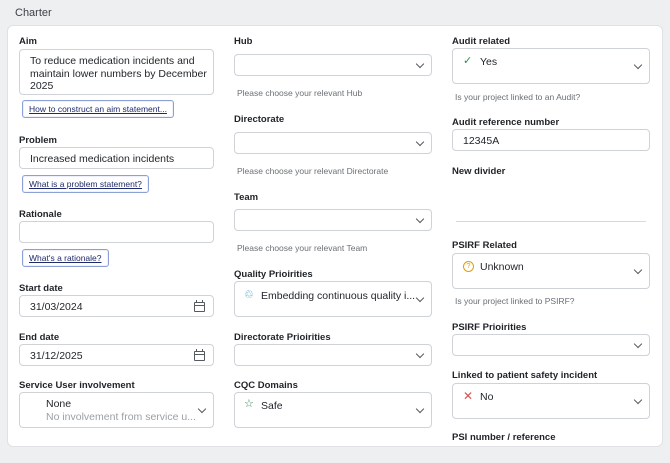 The height and width of the screenshot is (463, 670). Describe the element at coordinates (481, 41) in the screenshot. I see `audit-related-label: Audit related` at that location.